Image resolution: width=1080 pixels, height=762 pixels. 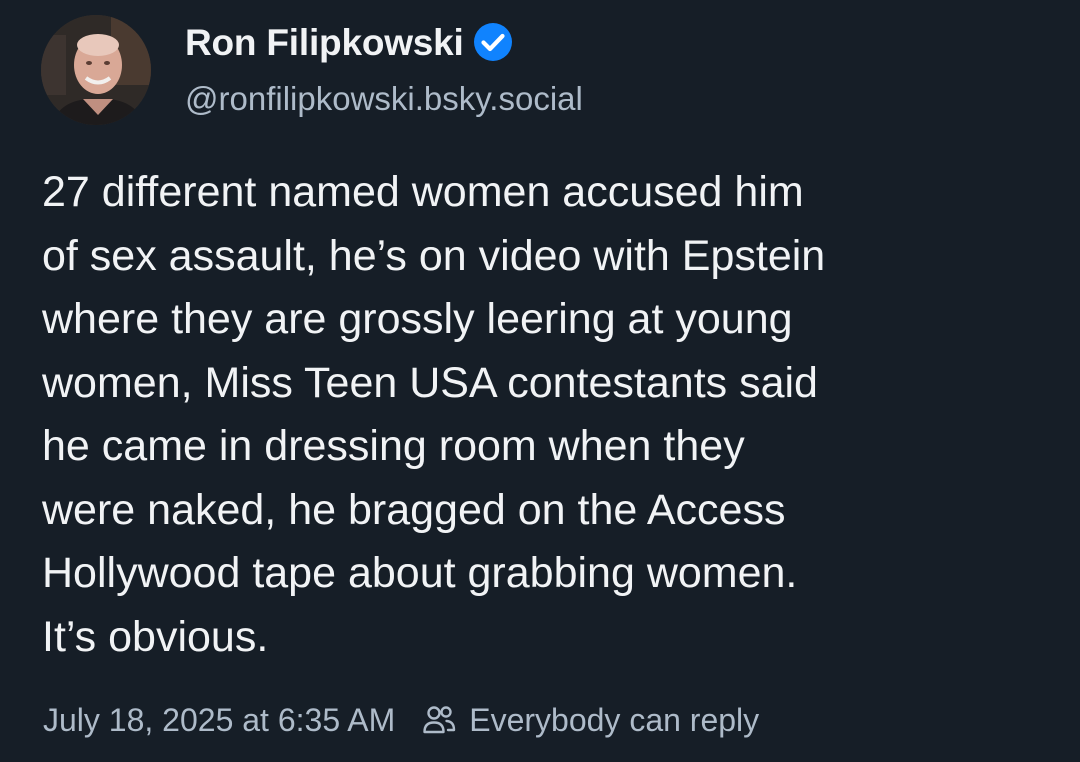 I want to click on post-text-line: women, Miss Teen USA contestants said, so click(x=430, y=382).